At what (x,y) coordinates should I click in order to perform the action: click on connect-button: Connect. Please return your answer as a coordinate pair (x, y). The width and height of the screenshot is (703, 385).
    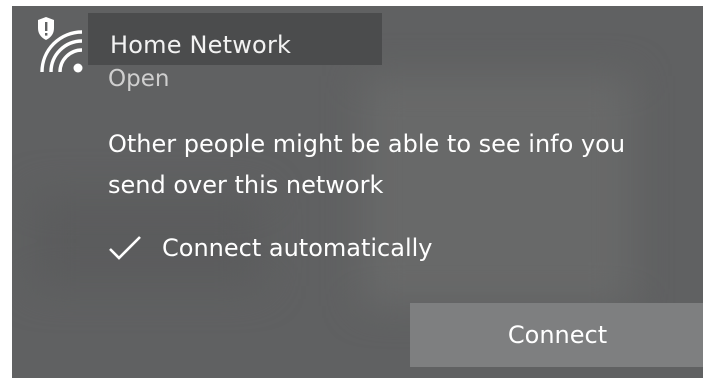
    Looking at the image, I should click on (556, 335).